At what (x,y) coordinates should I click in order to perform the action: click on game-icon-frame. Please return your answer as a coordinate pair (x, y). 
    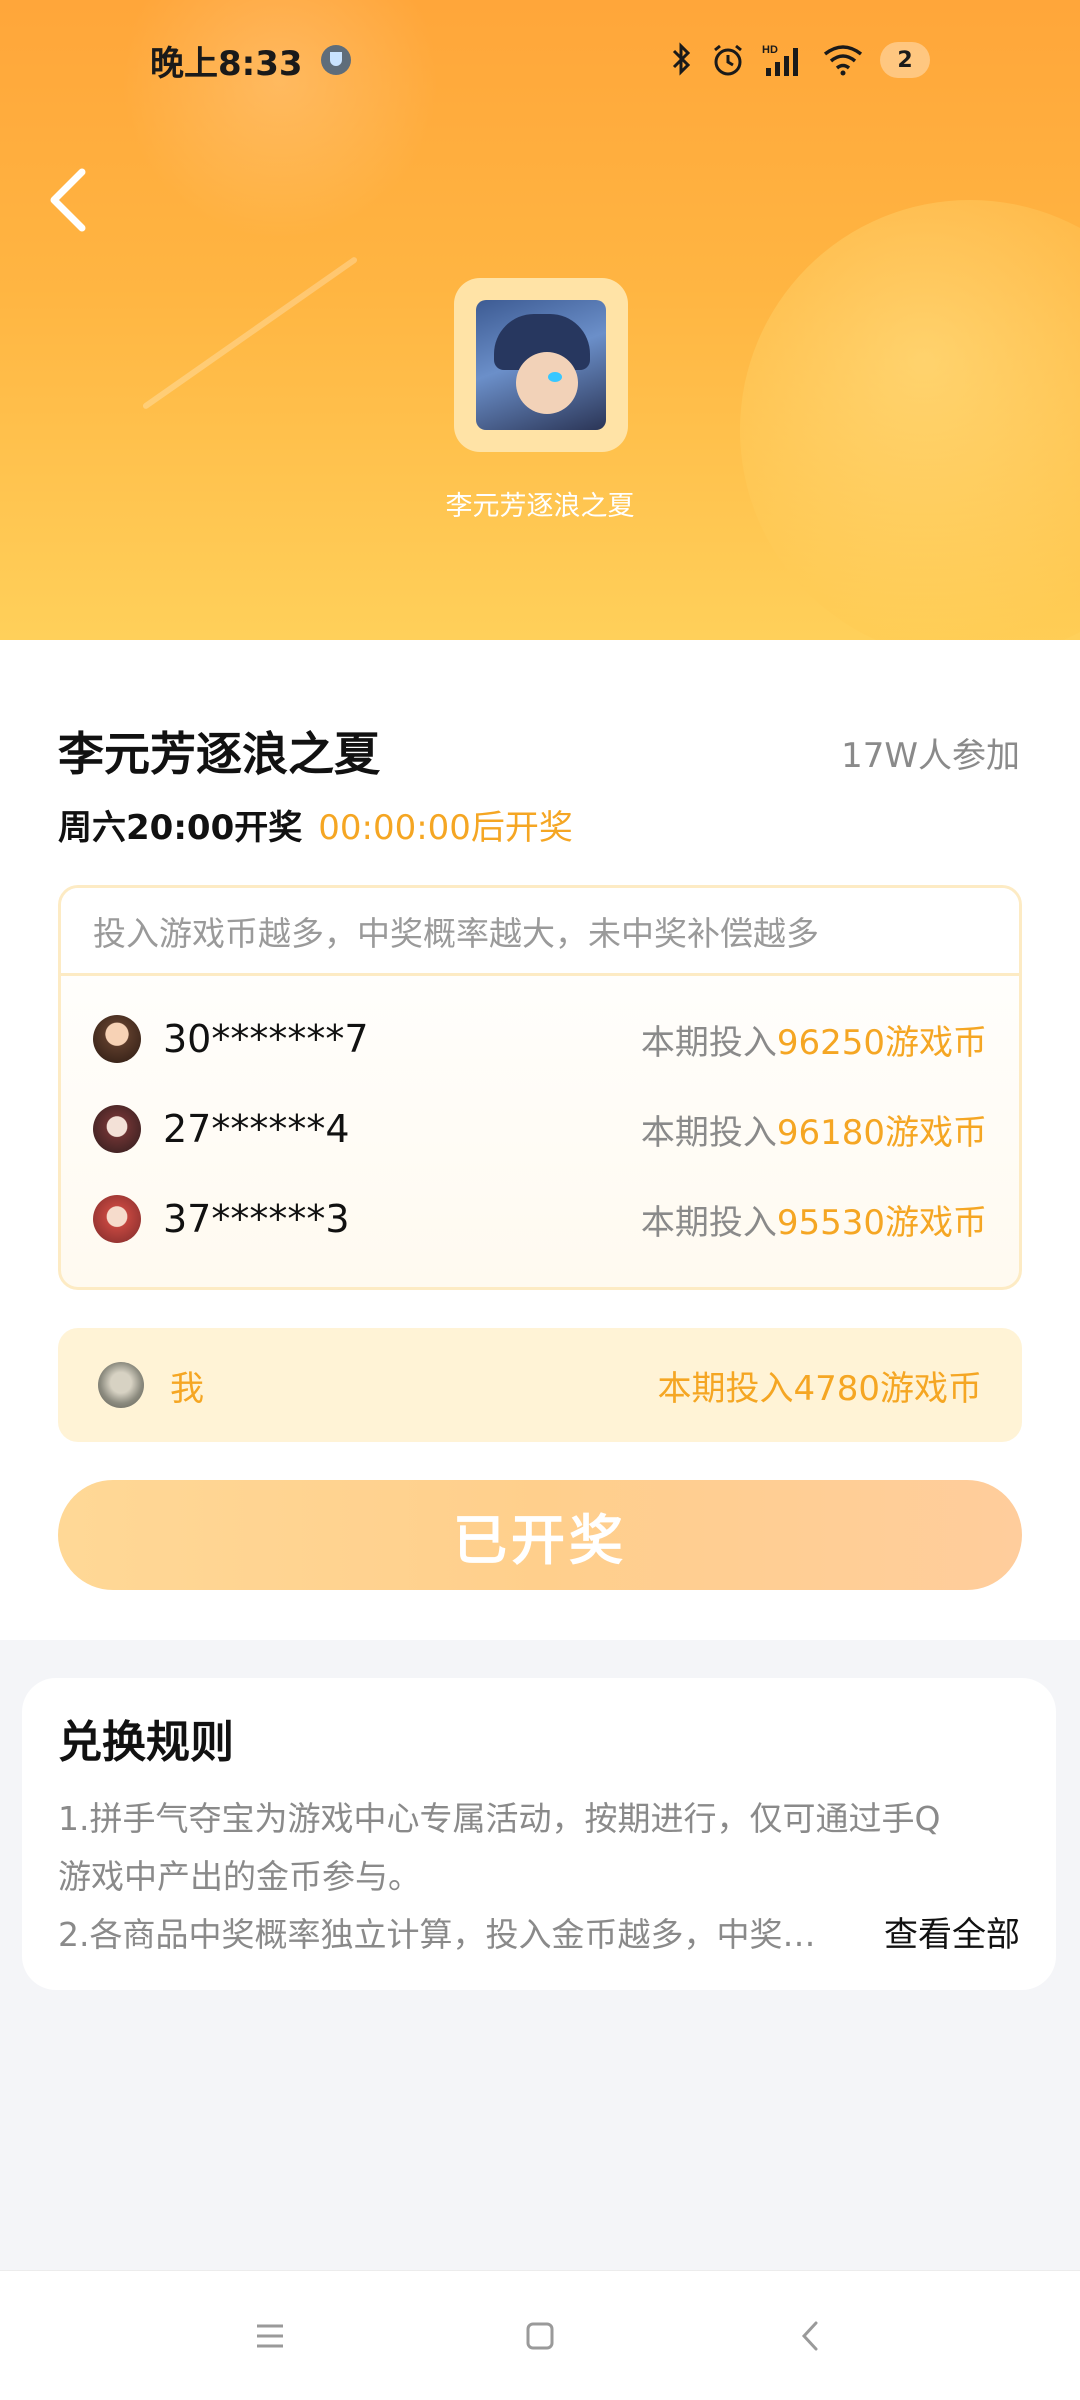
    Looking at the image, I should click on (541, 365).